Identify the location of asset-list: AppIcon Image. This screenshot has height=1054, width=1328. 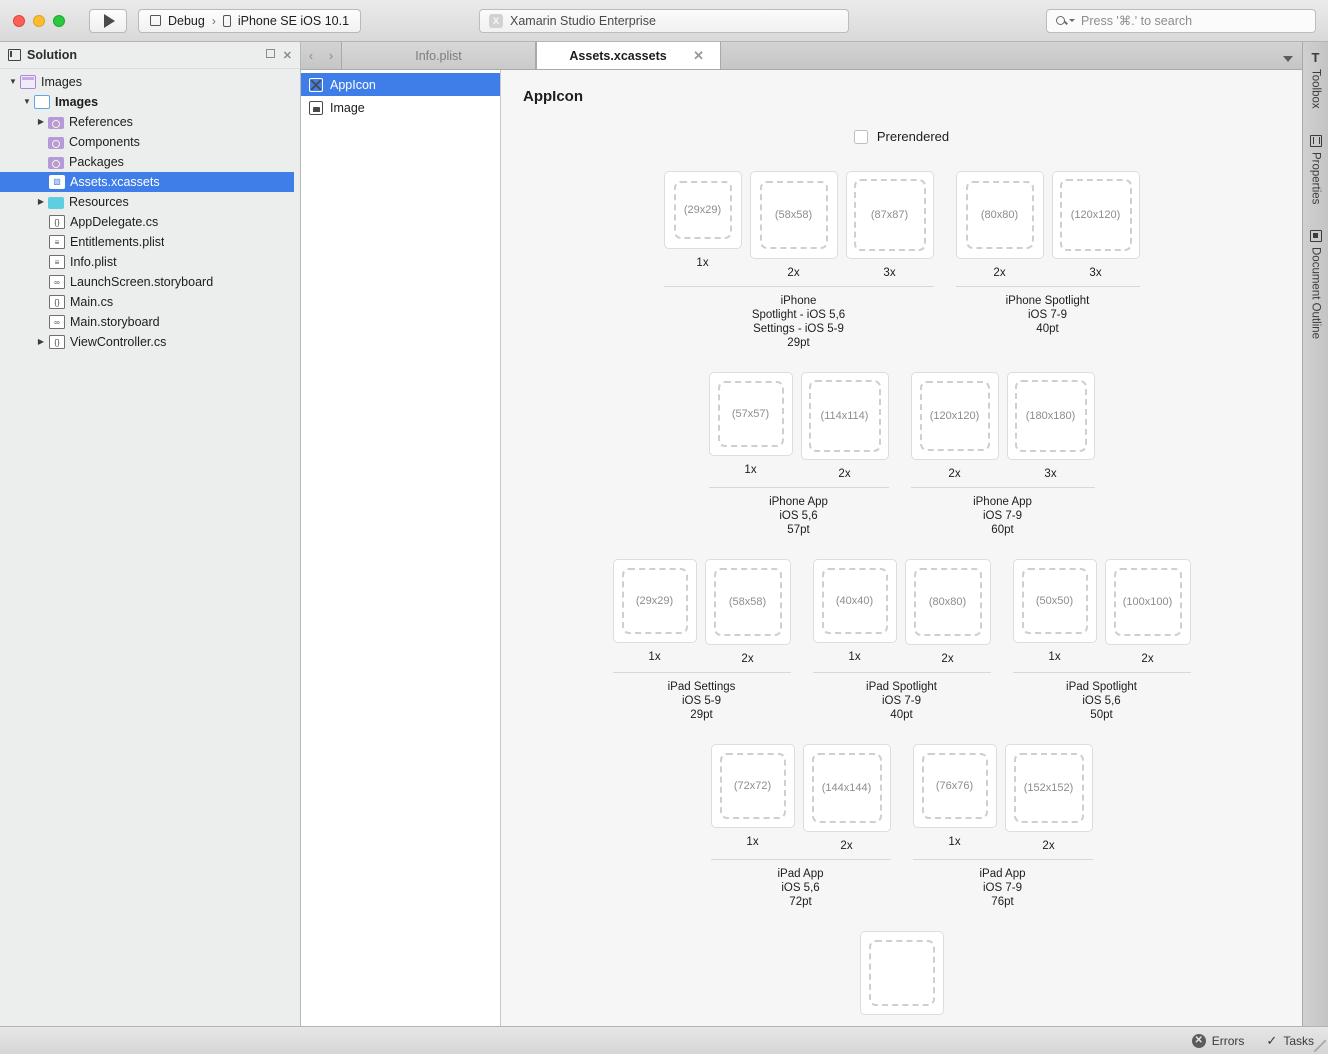
(401, 548).